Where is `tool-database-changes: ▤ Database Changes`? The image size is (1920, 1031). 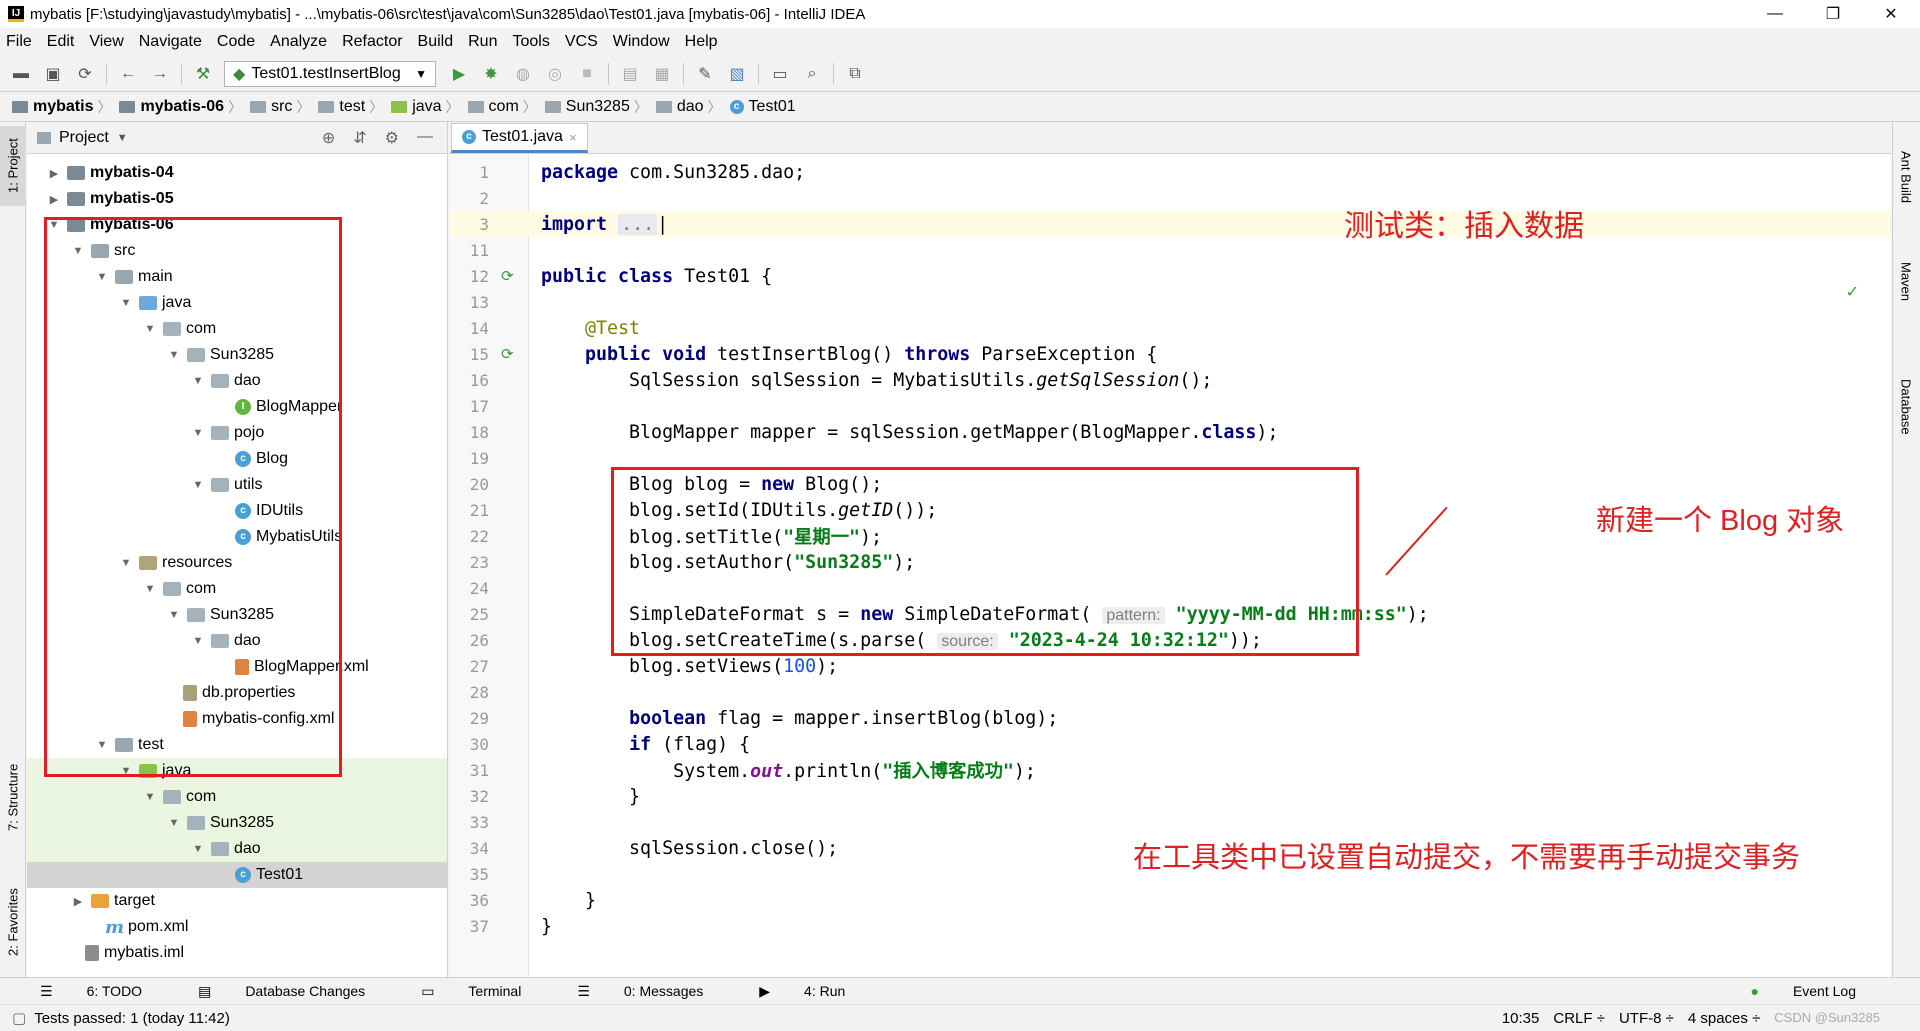 tool-database-changes: ▤ Database Changes is located at coordinates (295, 991).